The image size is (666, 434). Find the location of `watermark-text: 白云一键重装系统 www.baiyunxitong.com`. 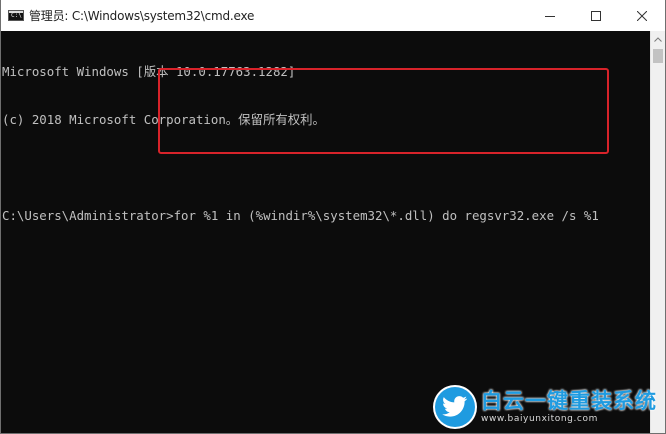

watermark-text: 白云一键重装系统 www.baiyunxitong.com is located at coordinates (569, 407).